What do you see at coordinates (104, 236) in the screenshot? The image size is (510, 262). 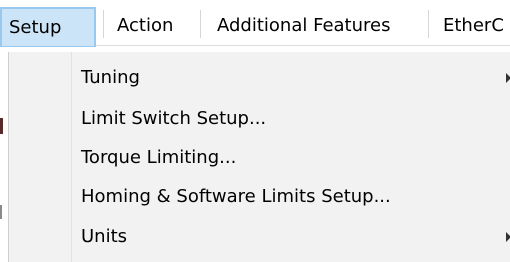 I see `menu-item-label: Units` at bounding box center [104, 236].